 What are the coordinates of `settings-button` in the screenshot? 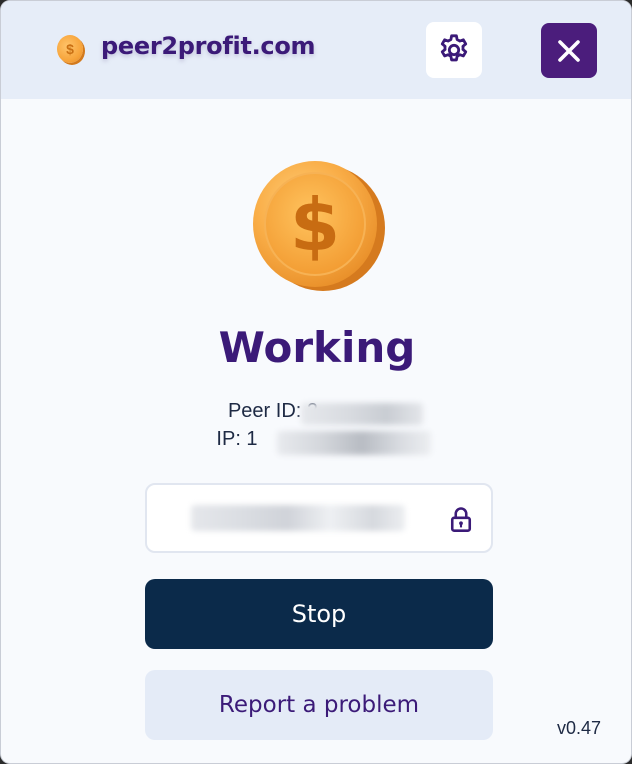 It's located at (454, 50).